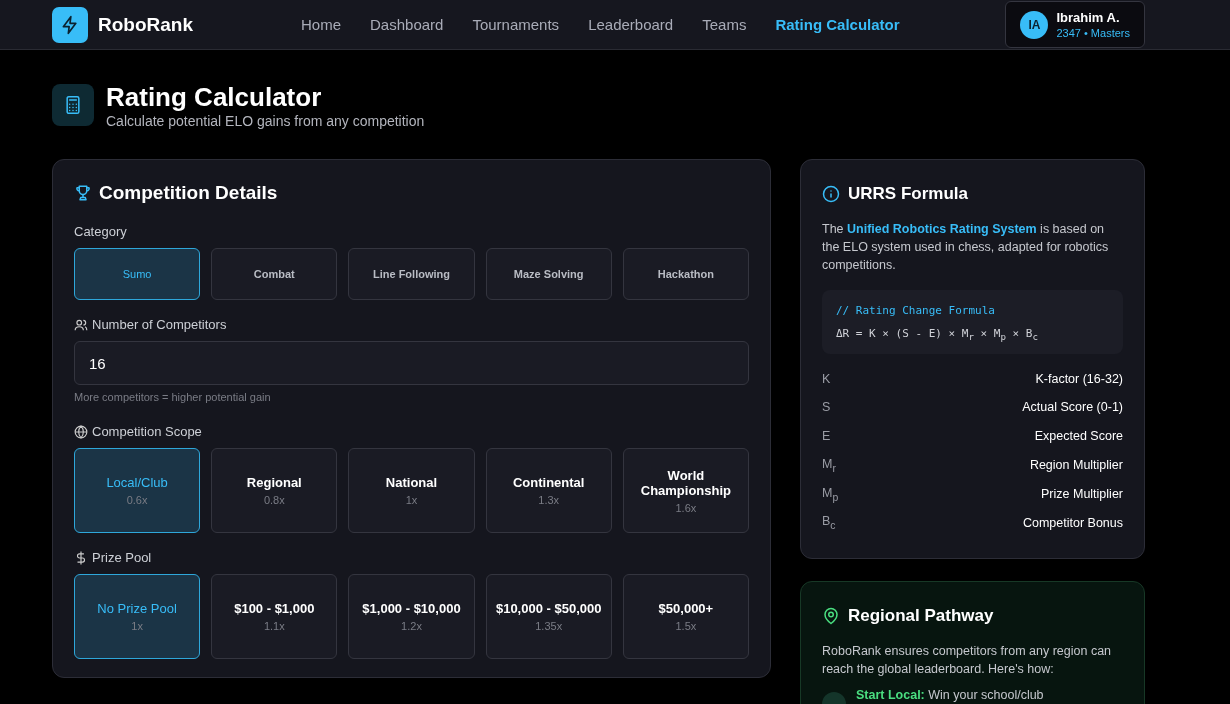  I want to click on nav-link: Rating Calculator, so click(837, 24).